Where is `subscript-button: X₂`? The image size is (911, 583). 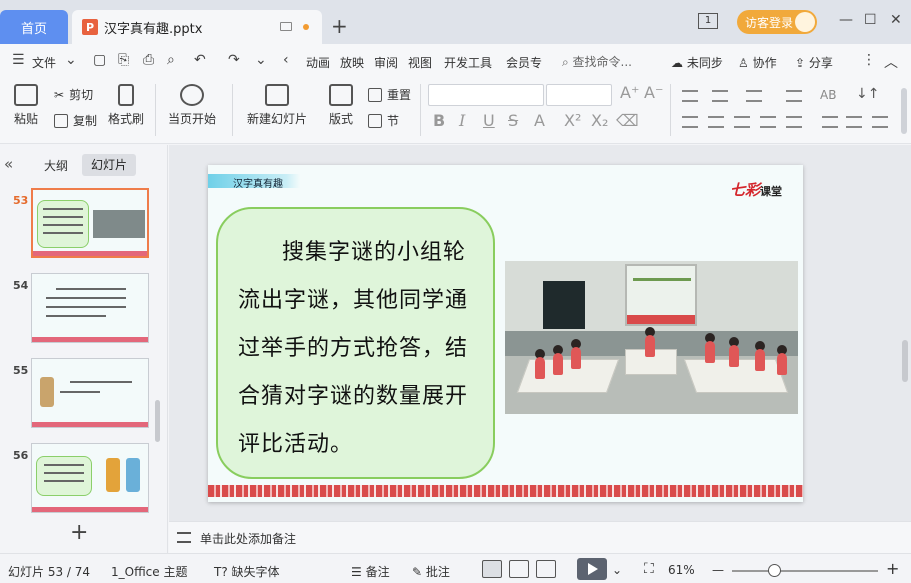 subscript-button: X₂ is located at coordinates (599, 120).